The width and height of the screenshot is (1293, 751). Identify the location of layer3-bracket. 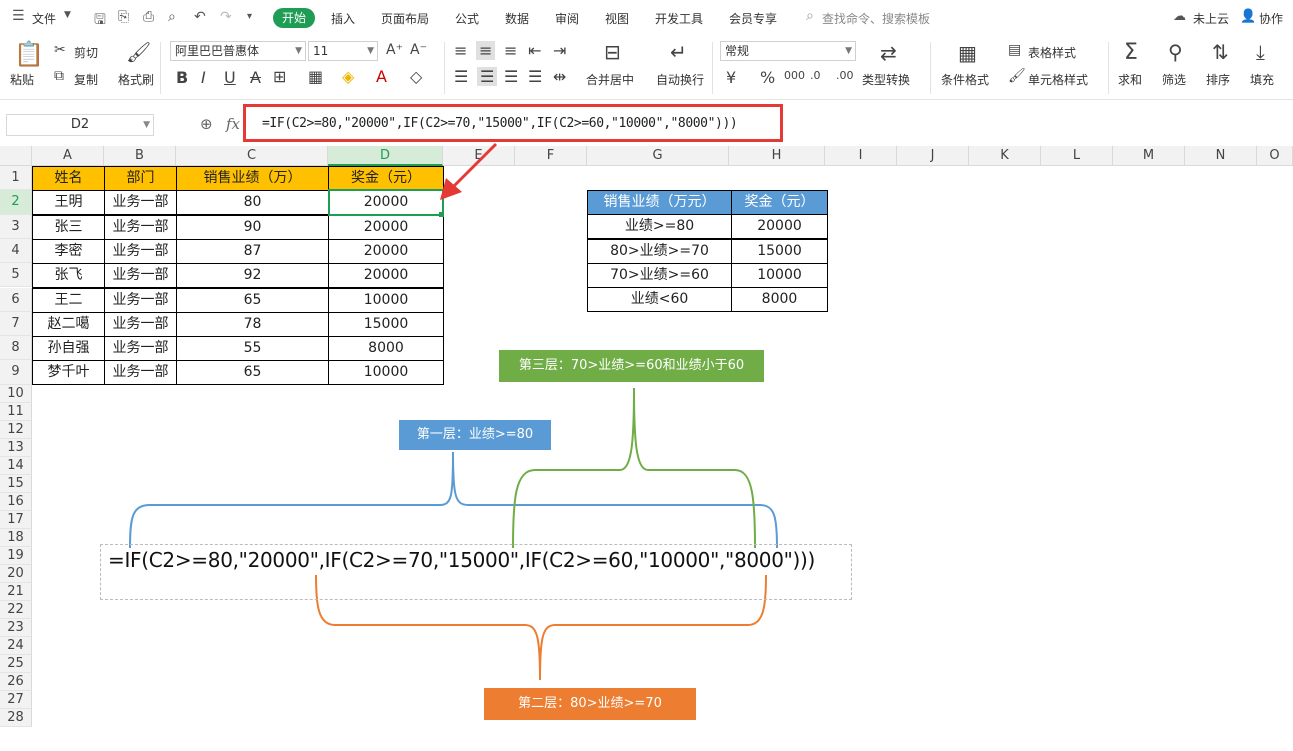
(634, 468).